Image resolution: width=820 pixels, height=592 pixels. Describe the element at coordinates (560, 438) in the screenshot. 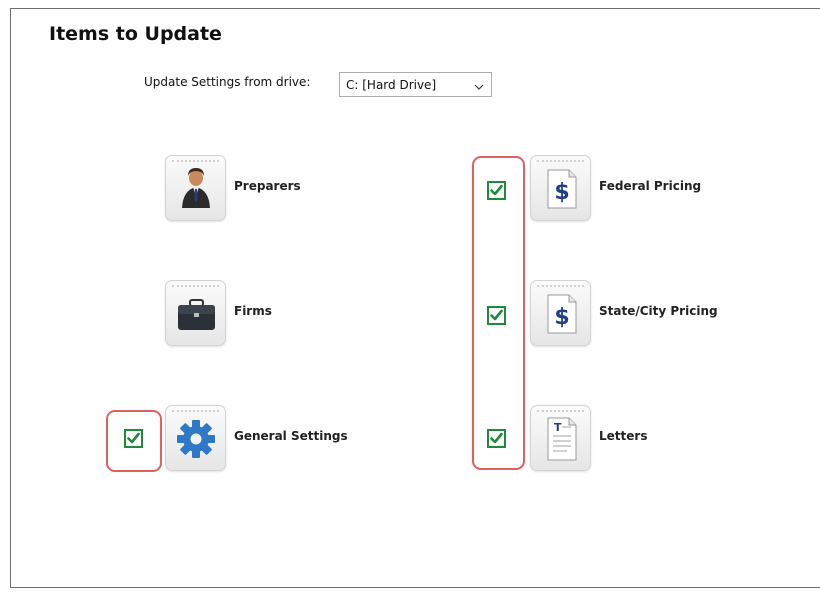

I see `text-document-icon: T` at that location.